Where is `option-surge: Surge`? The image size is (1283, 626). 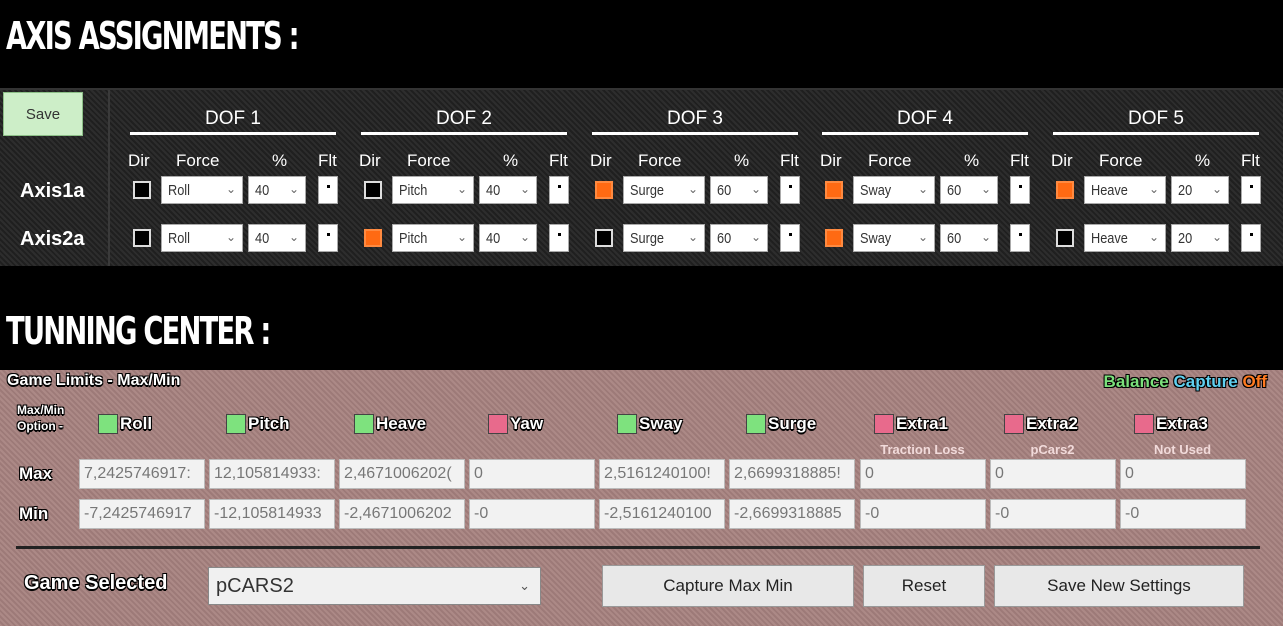 option-surge: Surge is located at coordinates (781, 424).